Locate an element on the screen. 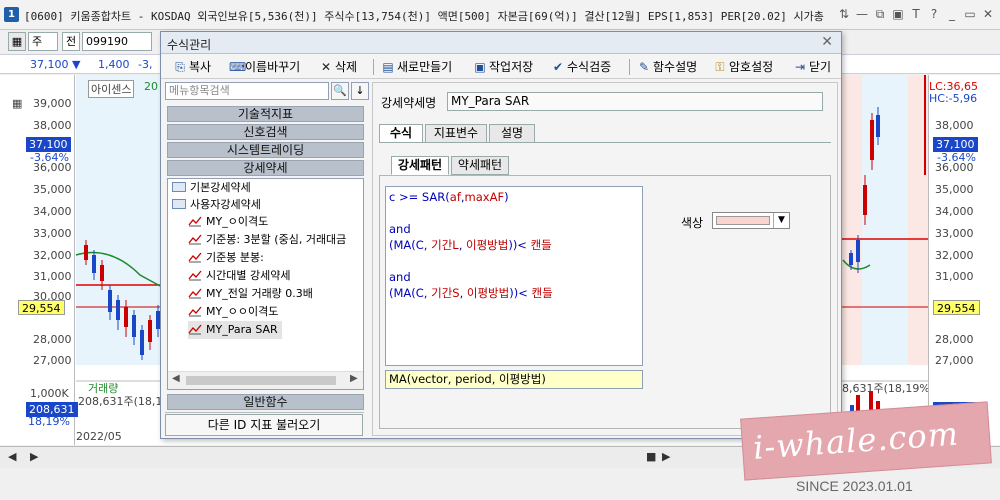 The height and width of the screenshot is (500, 1000). tick-label: 38,000 is located at coordinates (954, 125).